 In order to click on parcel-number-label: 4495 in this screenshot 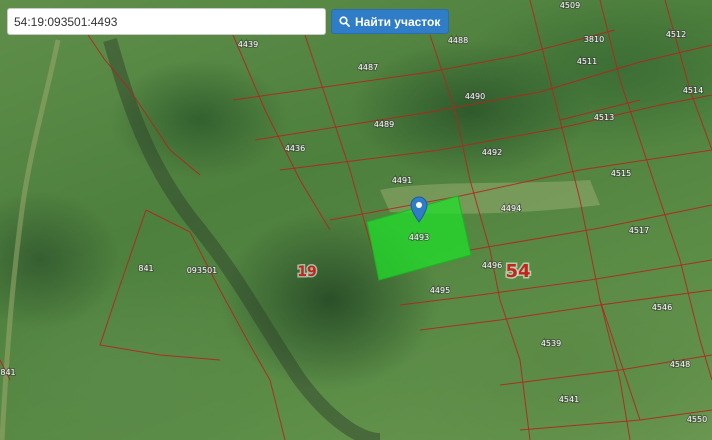, I will do `click(440, 290)`.